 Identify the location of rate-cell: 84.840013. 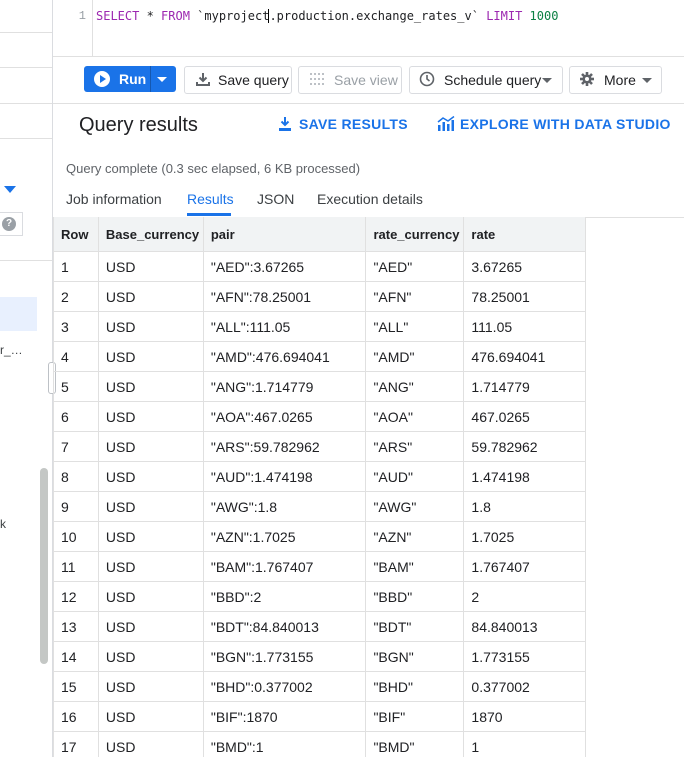
(524, 626).